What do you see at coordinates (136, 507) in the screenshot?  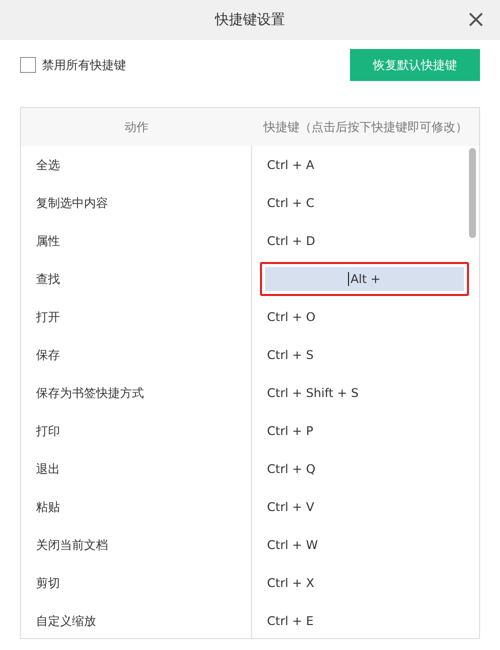 I see `action-cell: 粘贴` at bounding box center [136, 507].